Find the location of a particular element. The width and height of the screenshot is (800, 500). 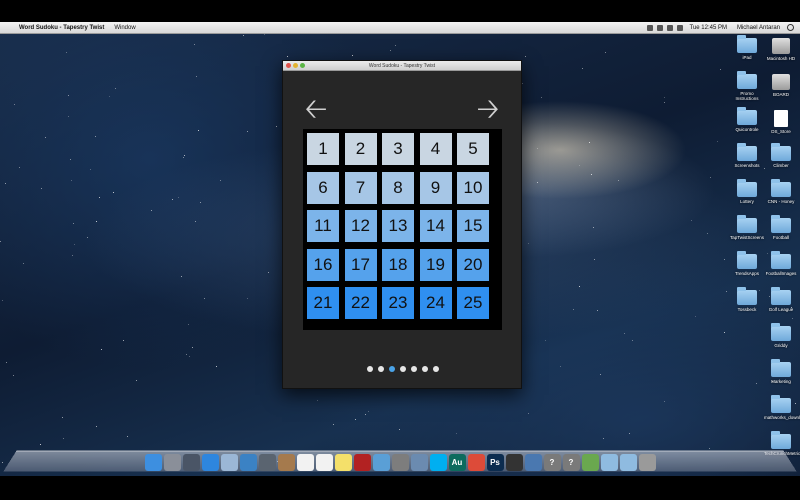

volume-icon is located at coordinates (669, 27).